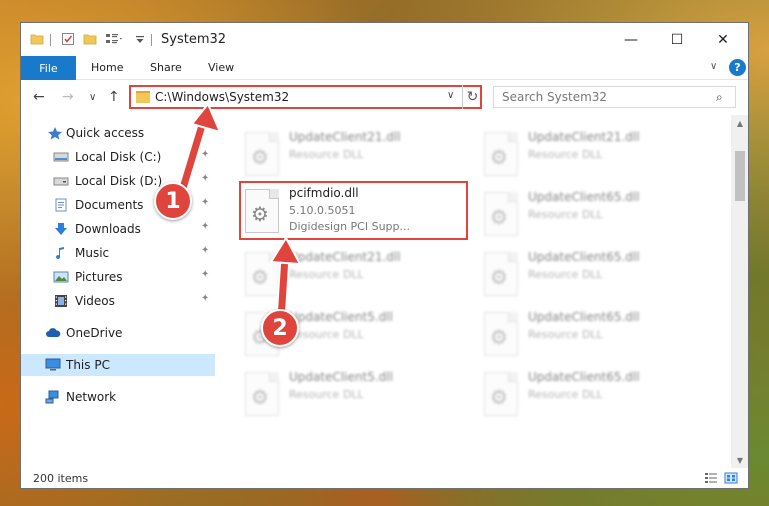 This screenshot has height=506, width=769. Describe the element at coordinates (280, 328) in the screenshot. I see `step-badge-2: 2` at that location.